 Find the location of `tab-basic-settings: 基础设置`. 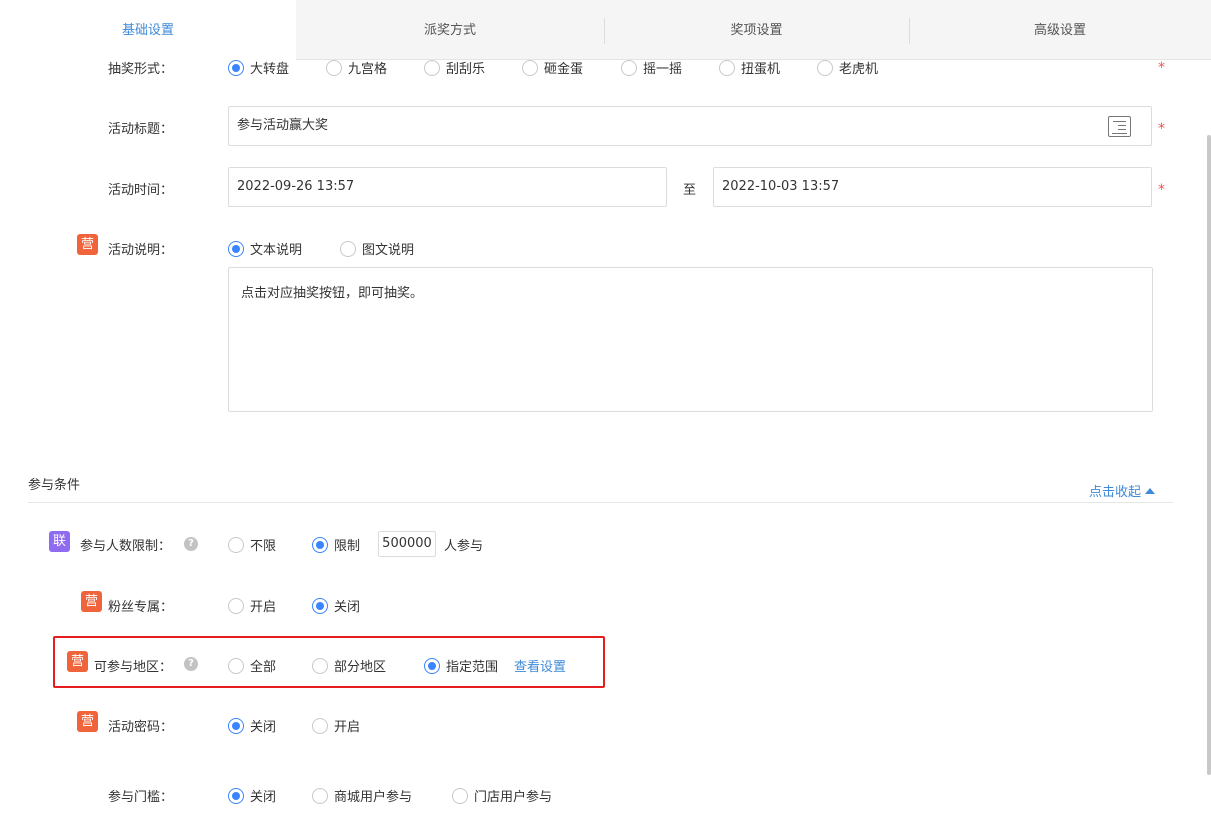

tab-basic-settings: 基础设置 is located at coordinates (148, 30).